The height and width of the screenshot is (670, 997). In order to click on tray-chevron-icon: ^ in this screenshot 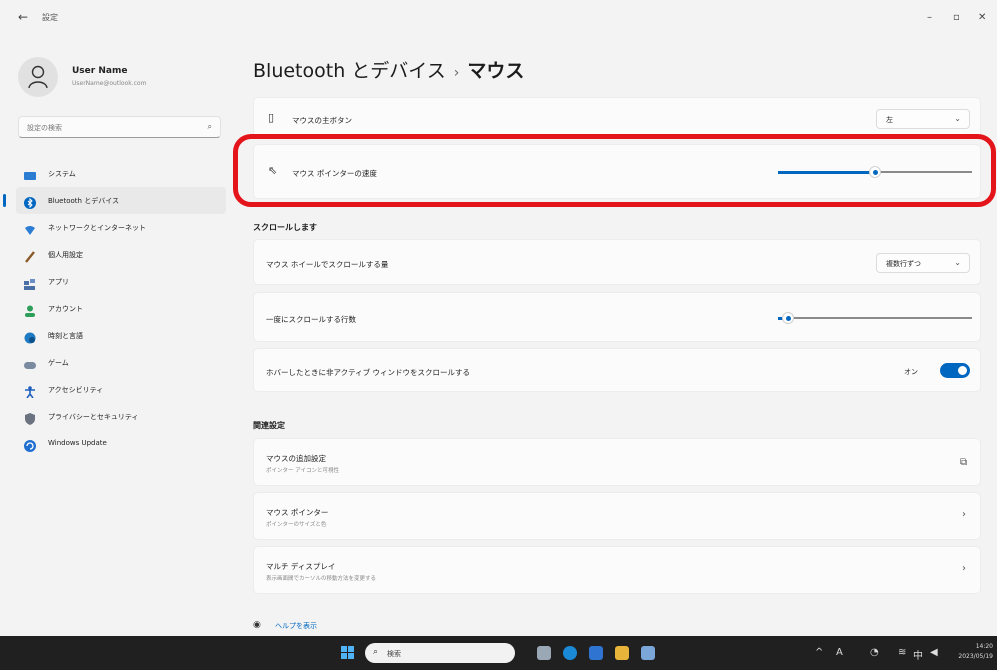, I will do `click(819, 652)`.